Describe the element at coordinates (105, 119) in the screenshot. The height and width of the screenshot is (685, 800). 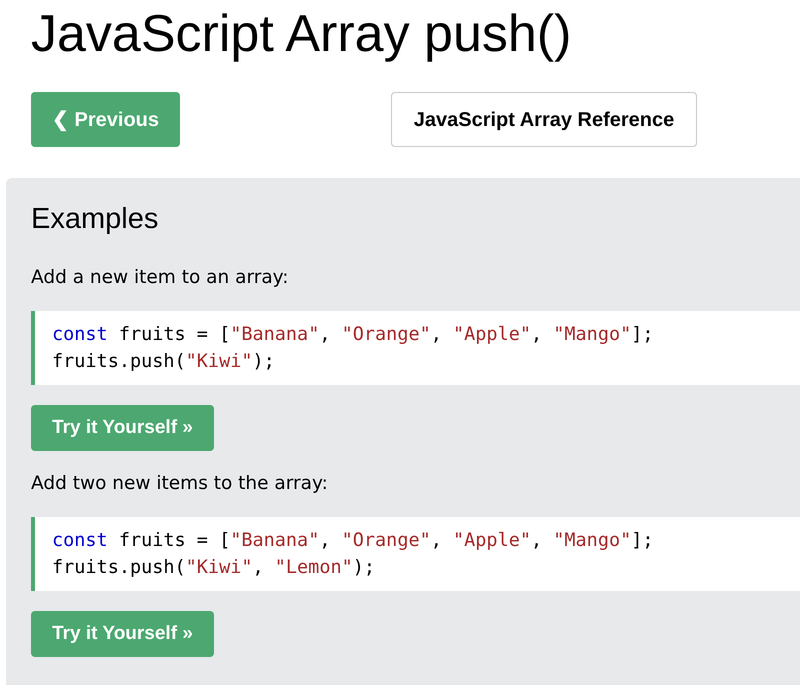
I see `previous-button: ❮ Previous` at that location.